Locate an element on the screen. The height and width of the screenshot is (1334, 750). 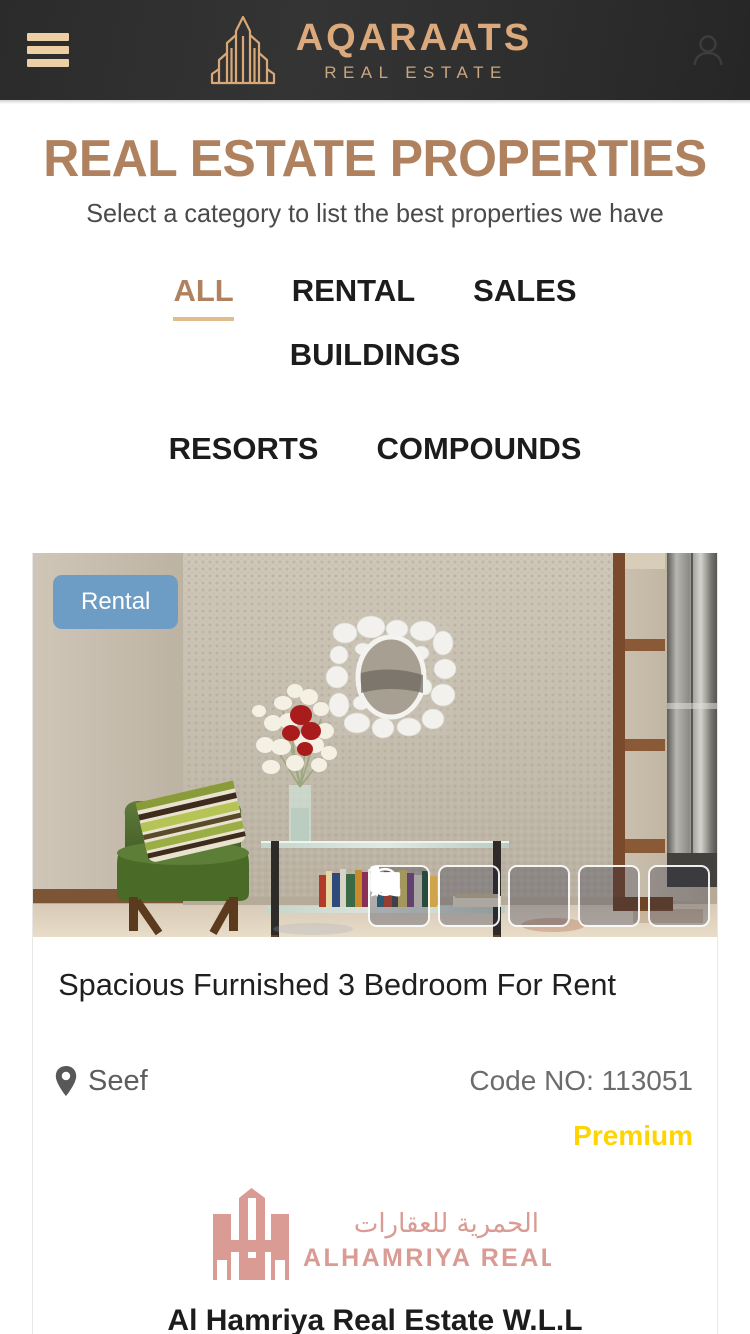
call-button is located at coordinates (470, 895).